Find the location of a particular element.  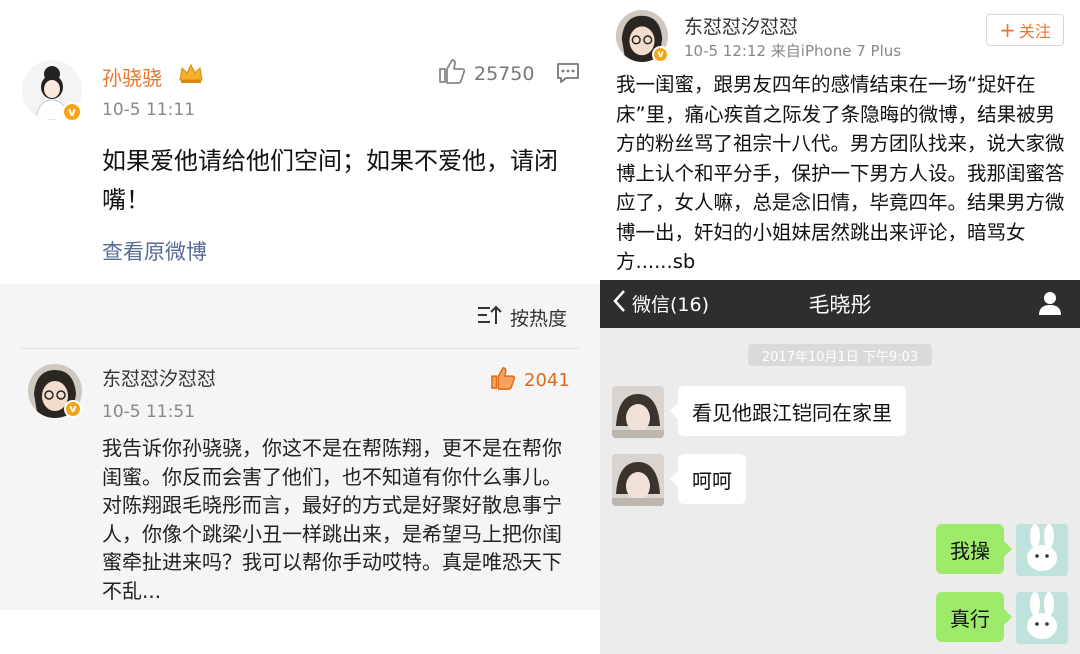

message-bubble: 真行 is located at coordinates (974, 617).